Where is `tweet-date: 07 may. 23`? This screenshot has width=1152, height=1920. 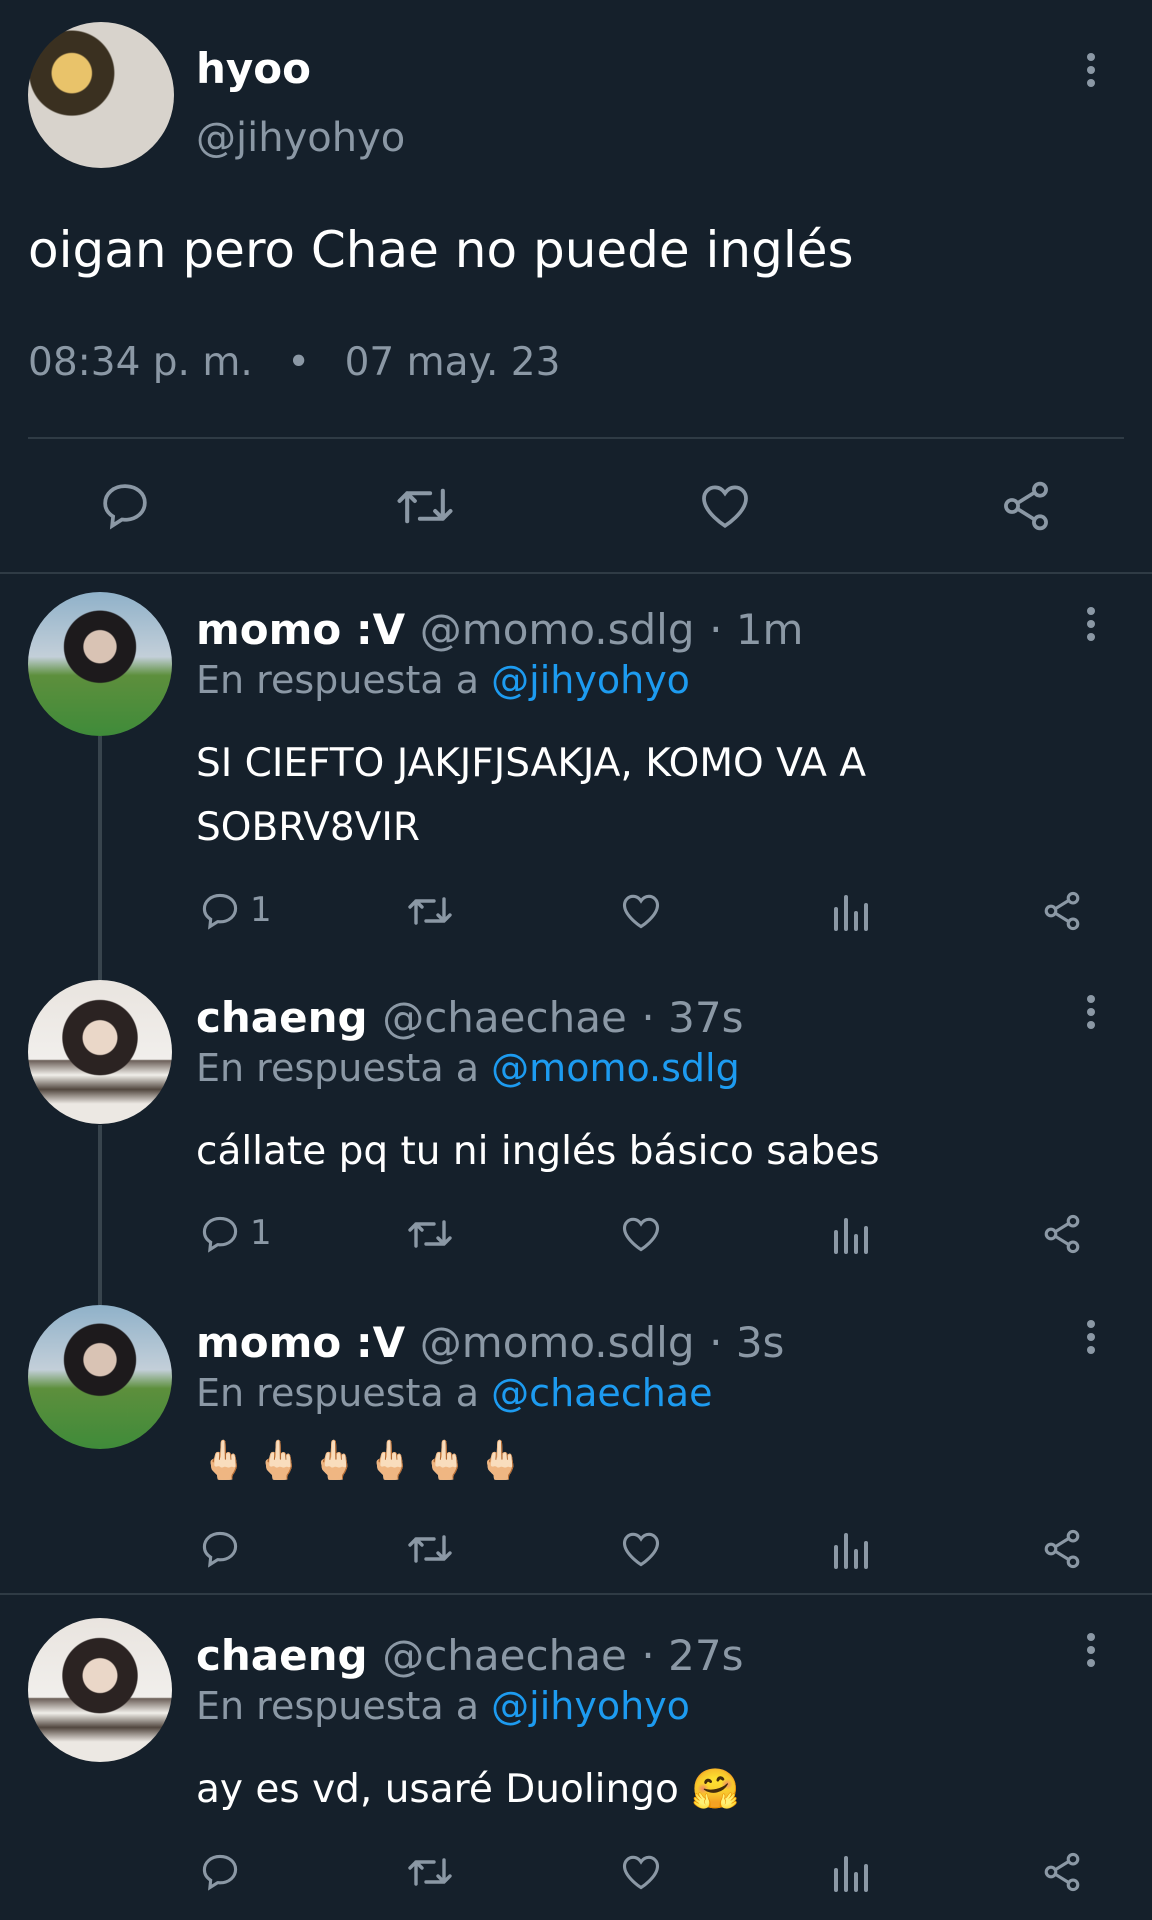
tweet-date: 07 may. 23 is located at coordinates (452, 362).